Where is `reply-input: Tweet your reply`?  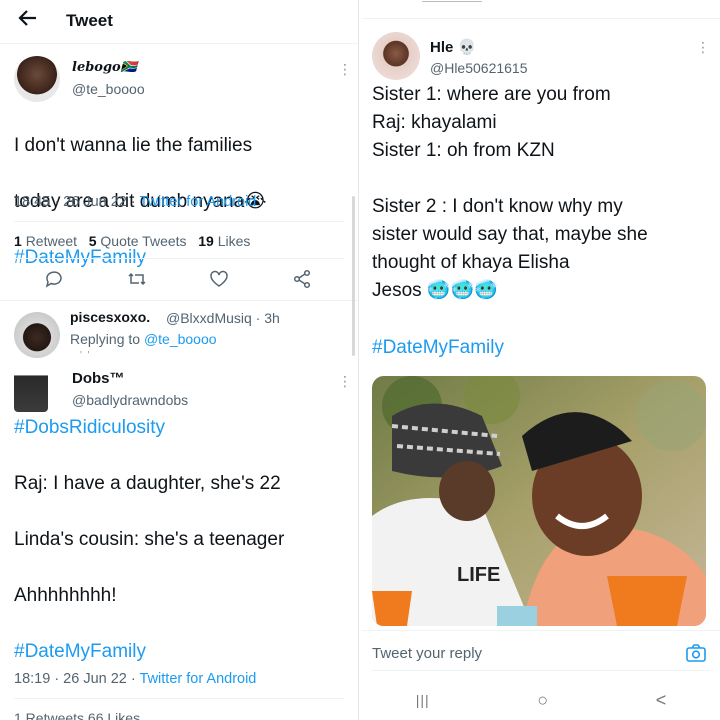 reply-input: Tweet your reply is located at coordinates (427, 653).